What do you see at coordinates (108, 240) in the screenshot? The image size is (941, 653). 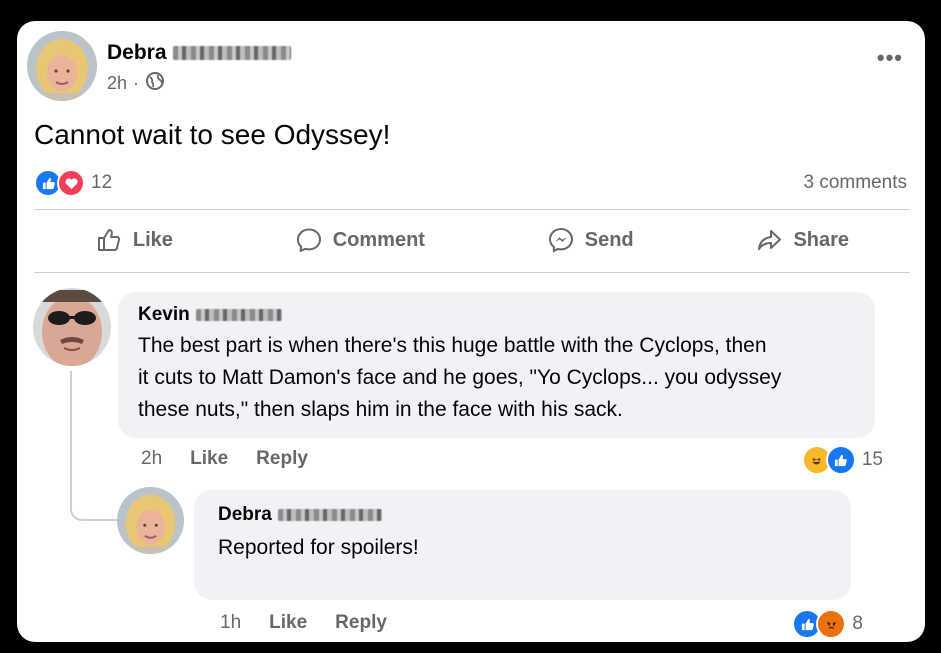 I see `thumbs-up-icon` at bounding box center [108, 240].